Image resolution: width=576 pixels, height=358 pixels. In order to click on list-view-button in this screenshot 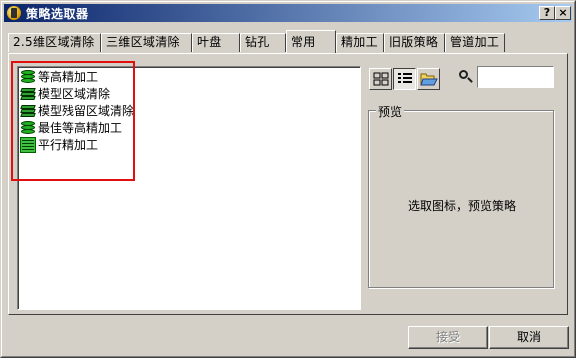, I will do `click(404, 79)`.